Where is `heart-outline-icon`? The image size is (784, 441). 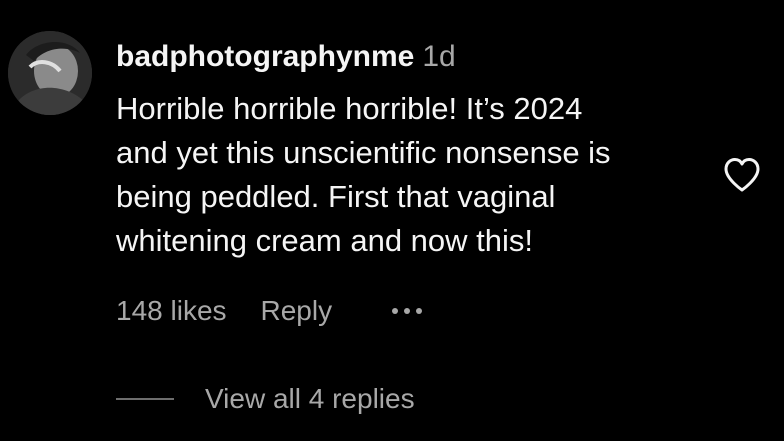 heart-outline-icon is located at coordinates (742, 175).